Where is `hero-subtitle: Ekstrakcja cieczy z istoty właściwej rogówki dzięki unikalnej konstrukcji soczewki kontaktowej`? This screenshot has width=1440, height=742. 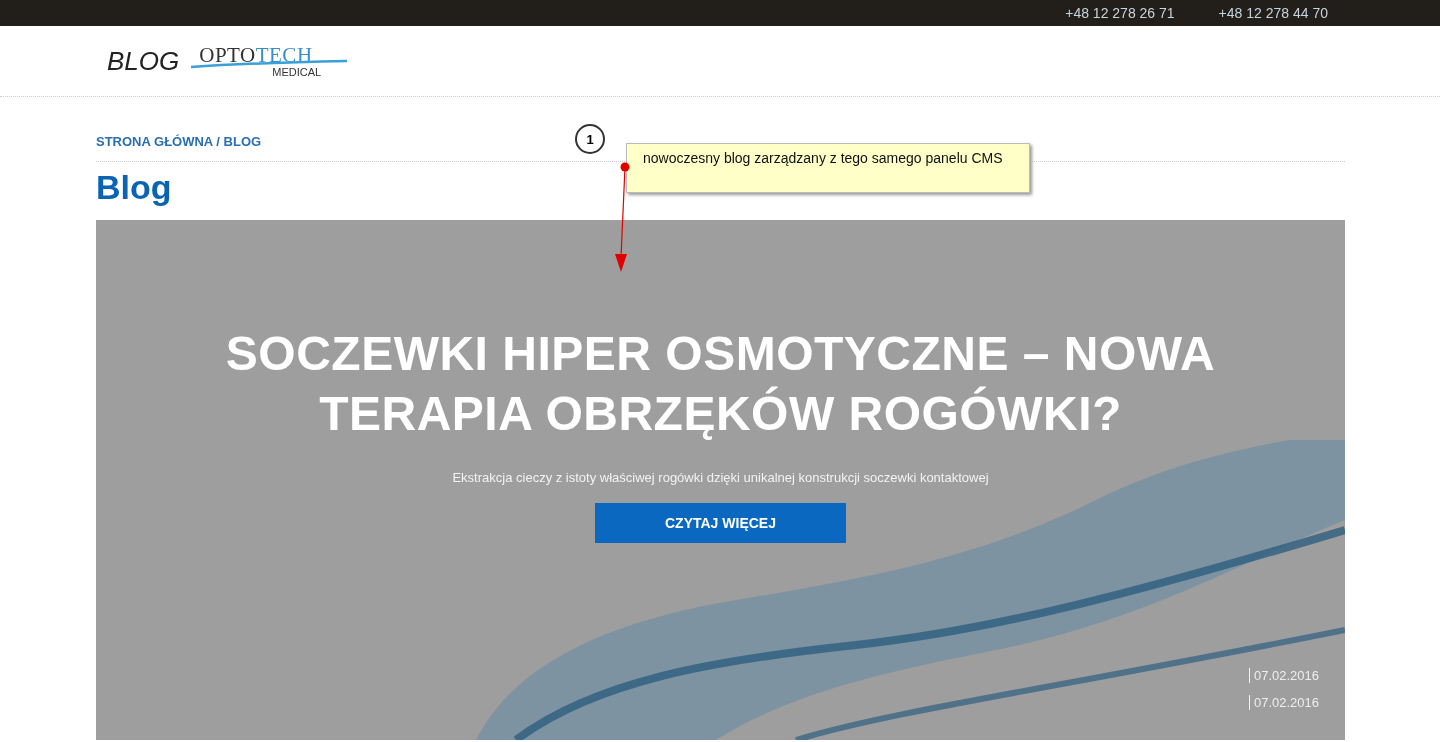
hero-subtitle: Ekstrakcja cieczy z istoty właściwej rogówki dzięki unikalnej konstrukcji soczewki kontaktowej is located at coordinates (720, 477).